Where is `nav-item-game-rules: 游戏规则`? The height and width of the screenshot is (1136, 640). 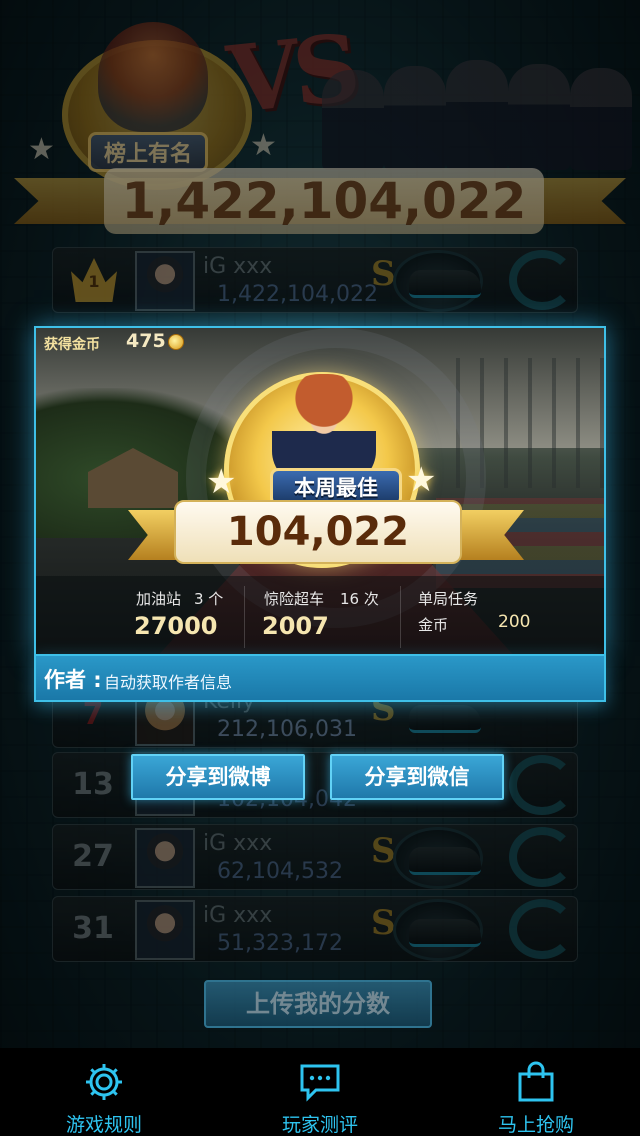 nav-item-game-rules: 游戏规则 is located at coordinates (104, 1092).